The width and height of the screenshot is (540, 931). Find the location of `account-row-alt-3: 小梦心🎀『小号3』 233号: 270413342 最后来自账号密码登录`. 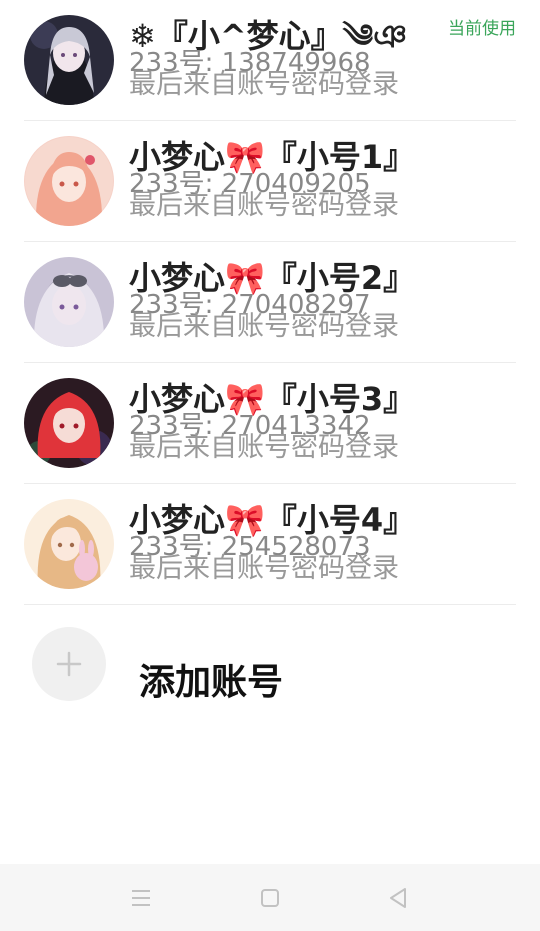

account-row-alt-3: 小梦心🎀『小号3』 233号: 270413342 最后来自账号密码登录 is located at coordinates (270, 423).